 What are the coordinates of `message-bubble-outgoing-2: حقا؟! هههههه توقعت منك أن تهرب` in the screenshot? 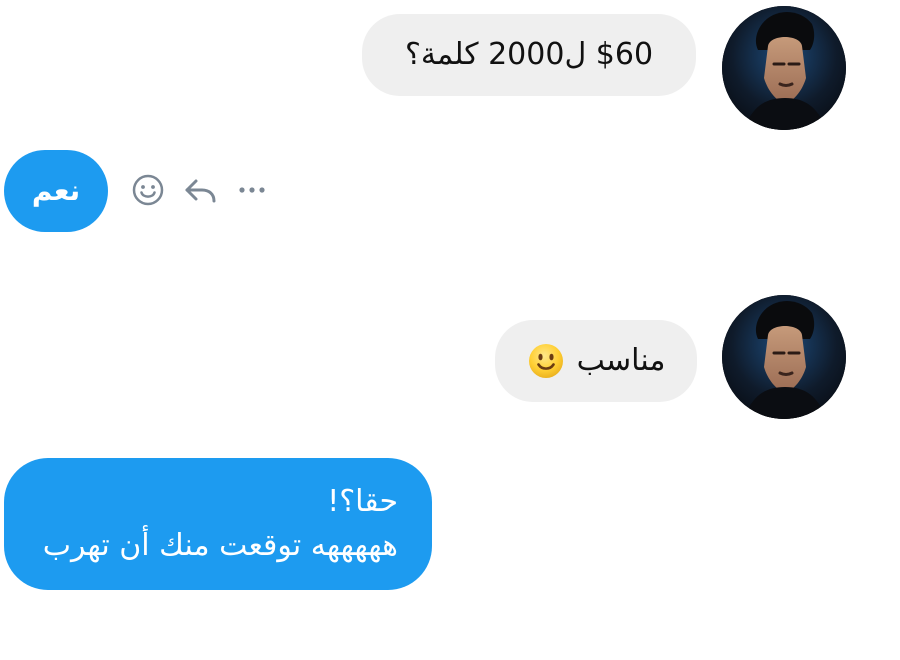 It's located at (218, 524).